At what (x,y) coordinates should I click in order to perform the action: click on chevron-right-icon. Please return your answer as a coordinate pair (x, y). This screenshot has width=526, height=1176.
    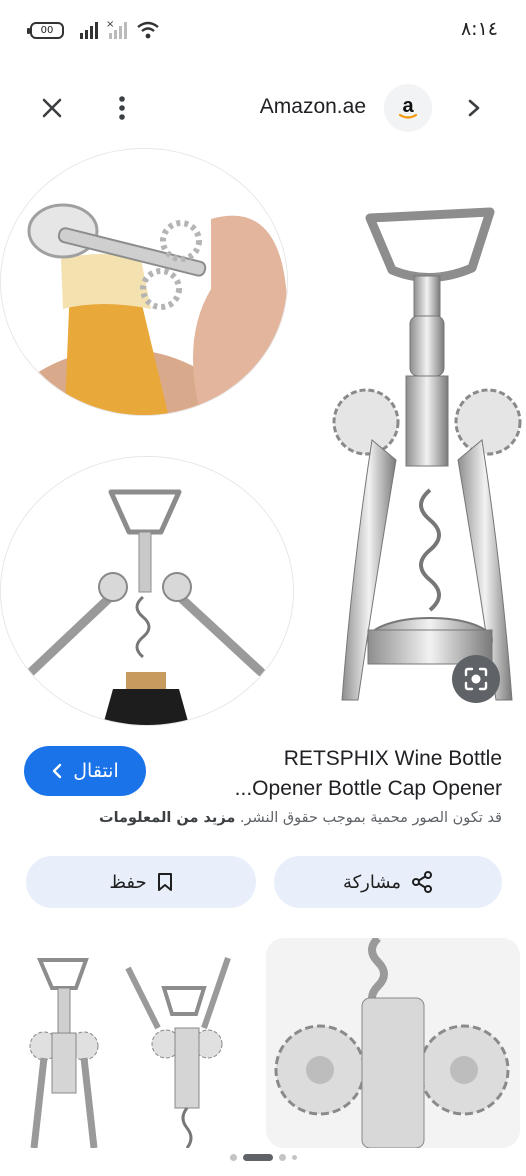
    Looking at the image, I should click on (474, 108).